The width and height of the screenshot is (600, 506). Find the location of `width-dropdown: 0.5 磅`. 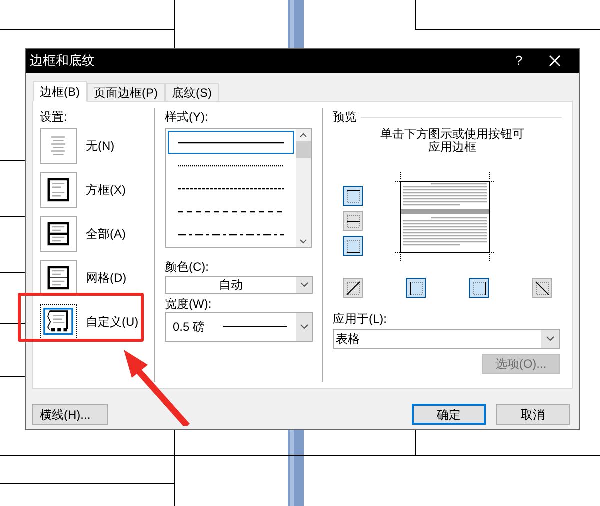

width-dropdown: 0.5 磅 is located at coordinates (239, 327).